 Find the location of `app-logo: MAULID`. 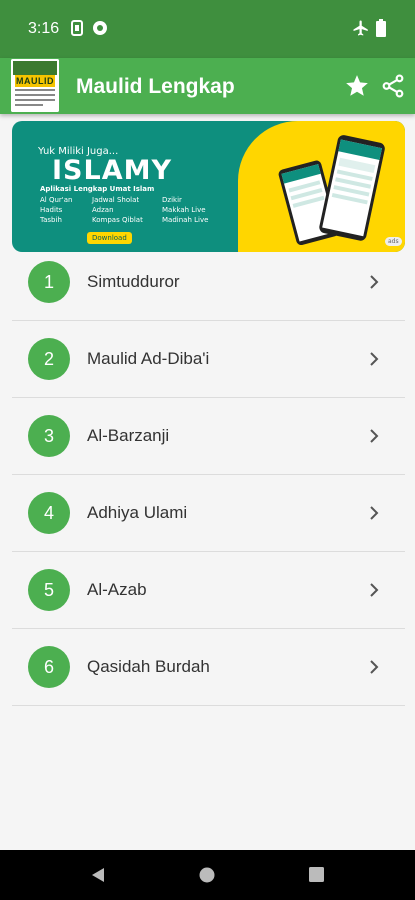

app-logo: MAULID is located at coordinates (35, 85).